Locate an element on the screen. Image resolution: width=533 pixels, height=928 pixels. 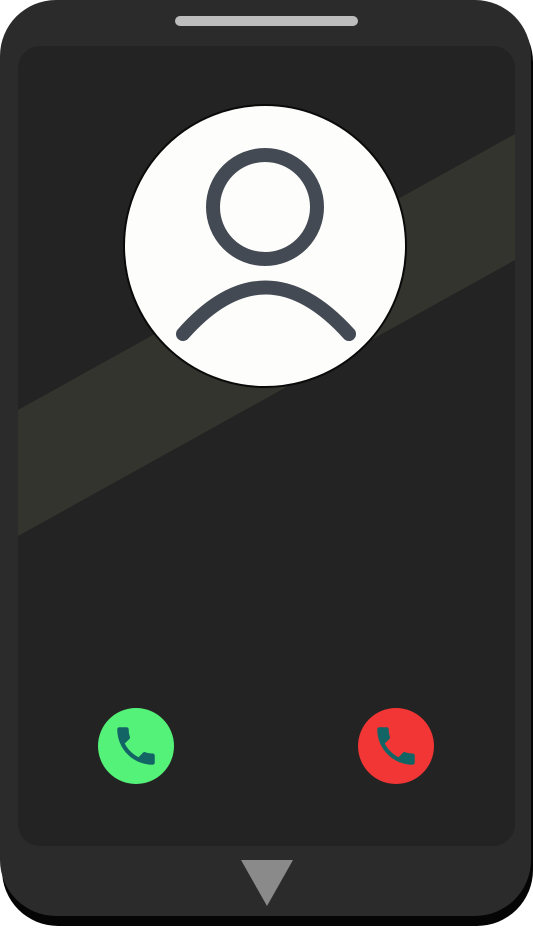
earpiece-speaker is located at coordinates (266, 21).